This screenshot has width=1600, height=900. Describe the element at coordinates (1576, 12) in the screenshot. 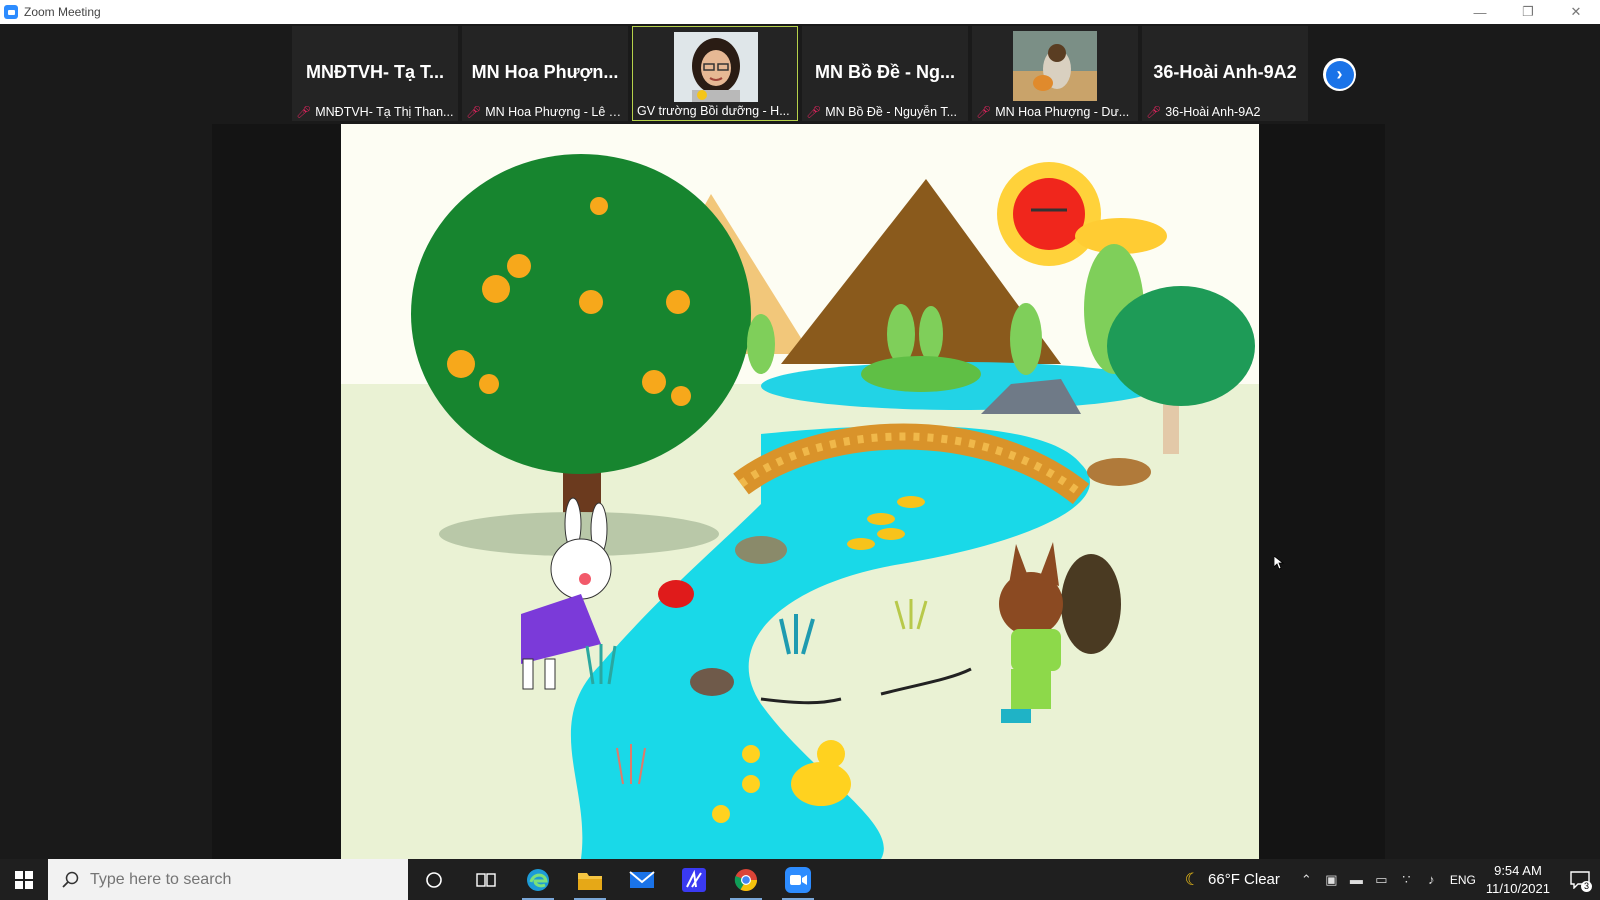

I see `close-button: ✕` at that location.